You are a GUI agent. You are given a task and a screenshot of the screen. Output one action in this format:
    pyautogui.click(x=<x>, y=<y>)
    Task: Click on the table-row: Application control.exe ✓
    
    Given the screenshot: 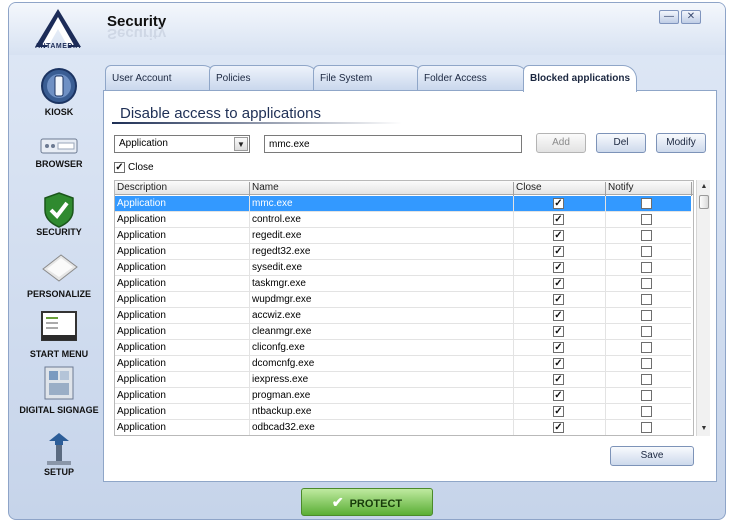 What is the action you would take?
    pyautogui.click(x=403, y=220)
    